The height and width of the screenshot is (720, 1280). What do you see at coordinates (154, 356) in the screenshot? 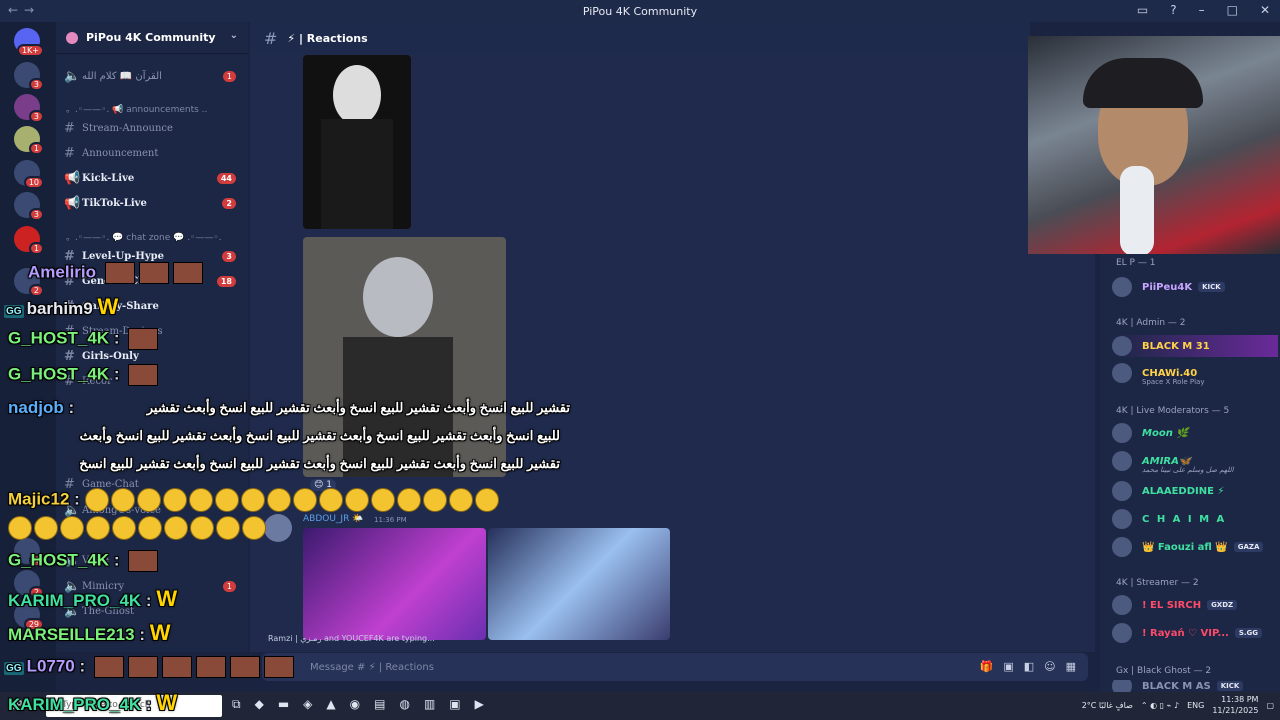
I see `channel-girls-only: # Girls-Only` at bounding box center [154, 356].